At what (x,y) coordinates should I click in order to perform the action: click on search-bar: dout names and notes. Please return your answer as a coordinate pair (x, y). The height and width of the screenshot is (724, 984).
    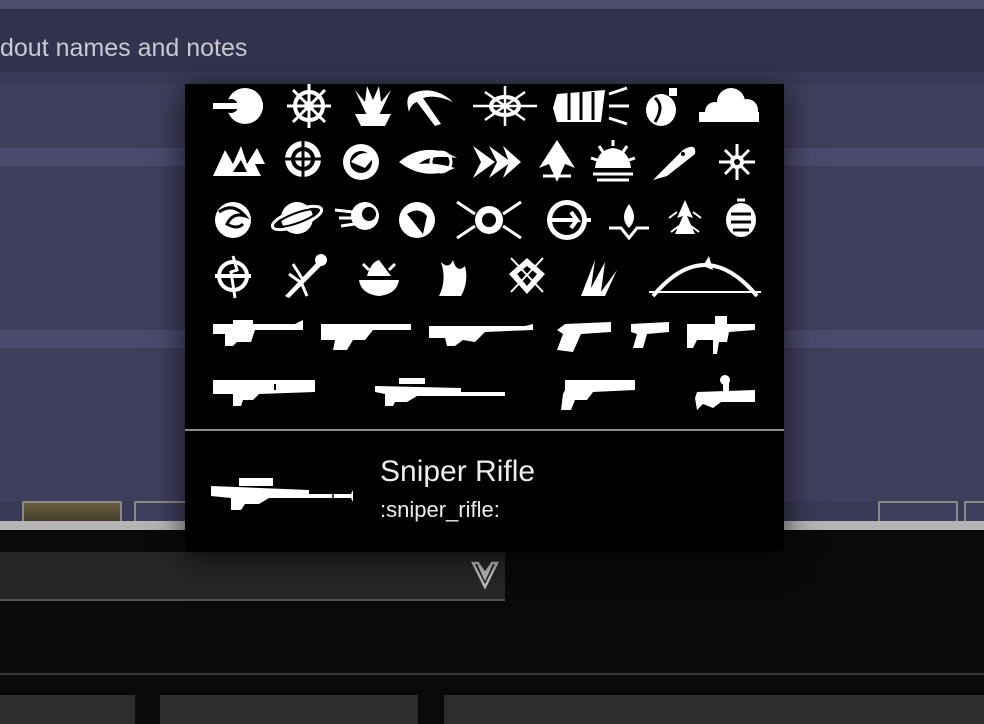
    Looking at the image, I should click on (492, 40).